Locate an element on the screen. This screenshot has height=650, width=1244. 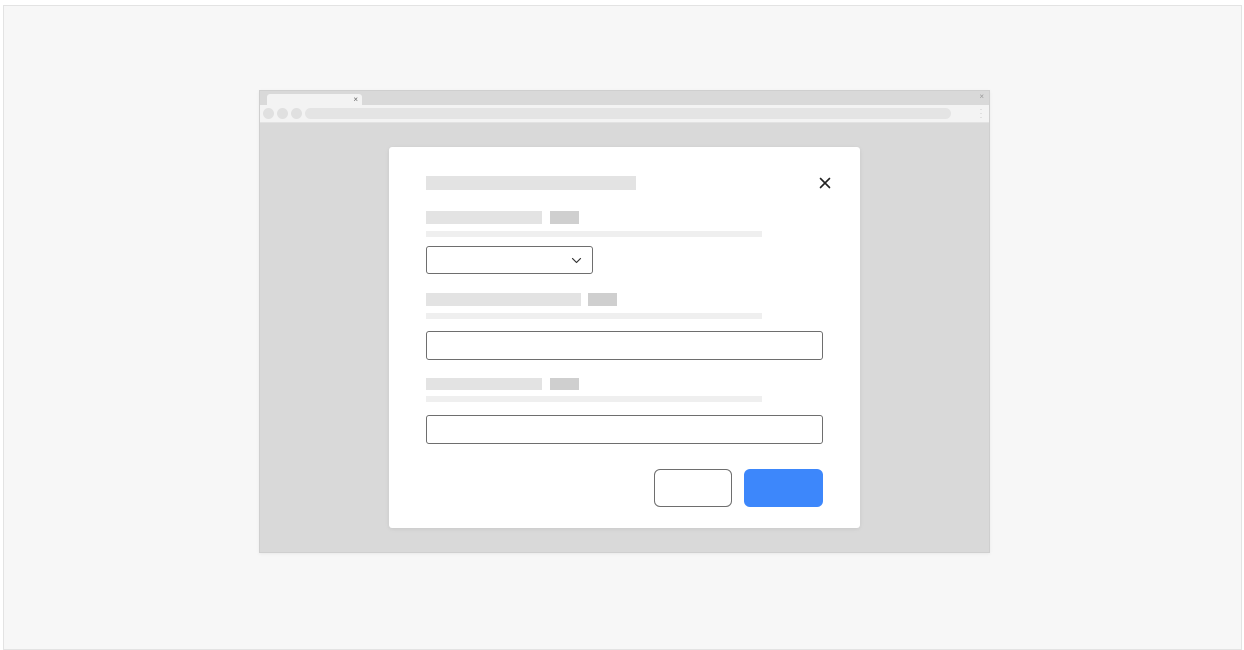
dropdown-select is located at coordinates (509, 260).